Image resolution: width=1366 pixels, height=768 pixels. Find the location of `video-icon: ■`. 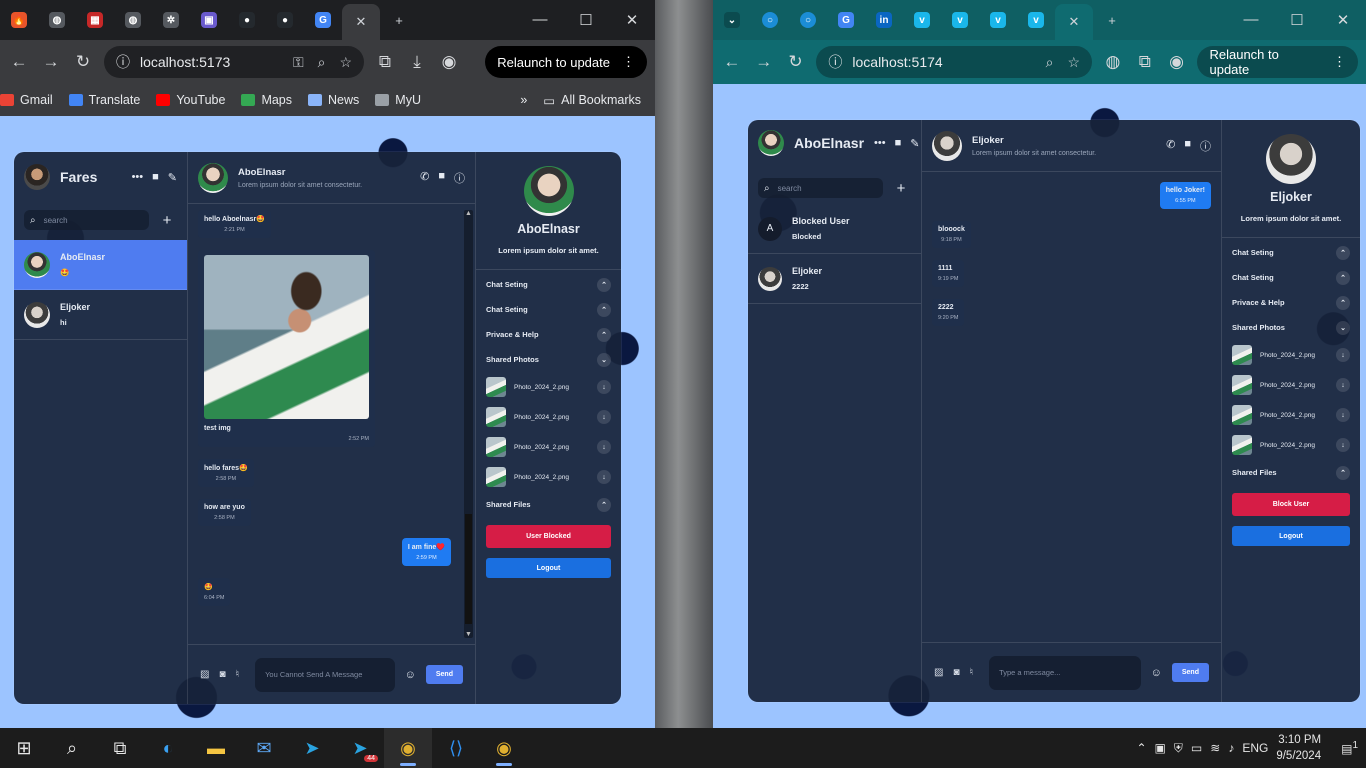

video-icon: ■ is located at coordinates (898, 143).